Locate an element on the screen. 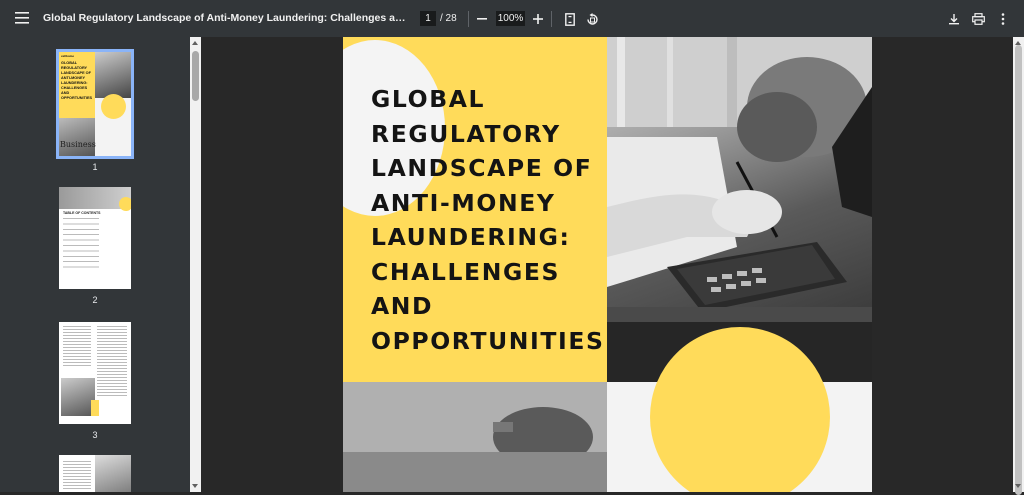 This screenshot has height=495, width=1024. thumb-yellow-bar is located at coordinates (95, 408).